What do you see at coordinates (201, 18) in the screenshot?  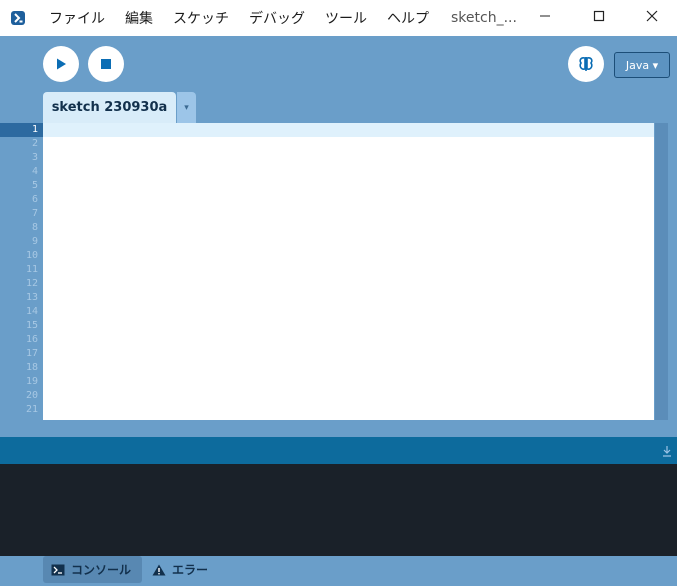 I see `menu-sketch: スケッチ` at bounding box center [201, 18].